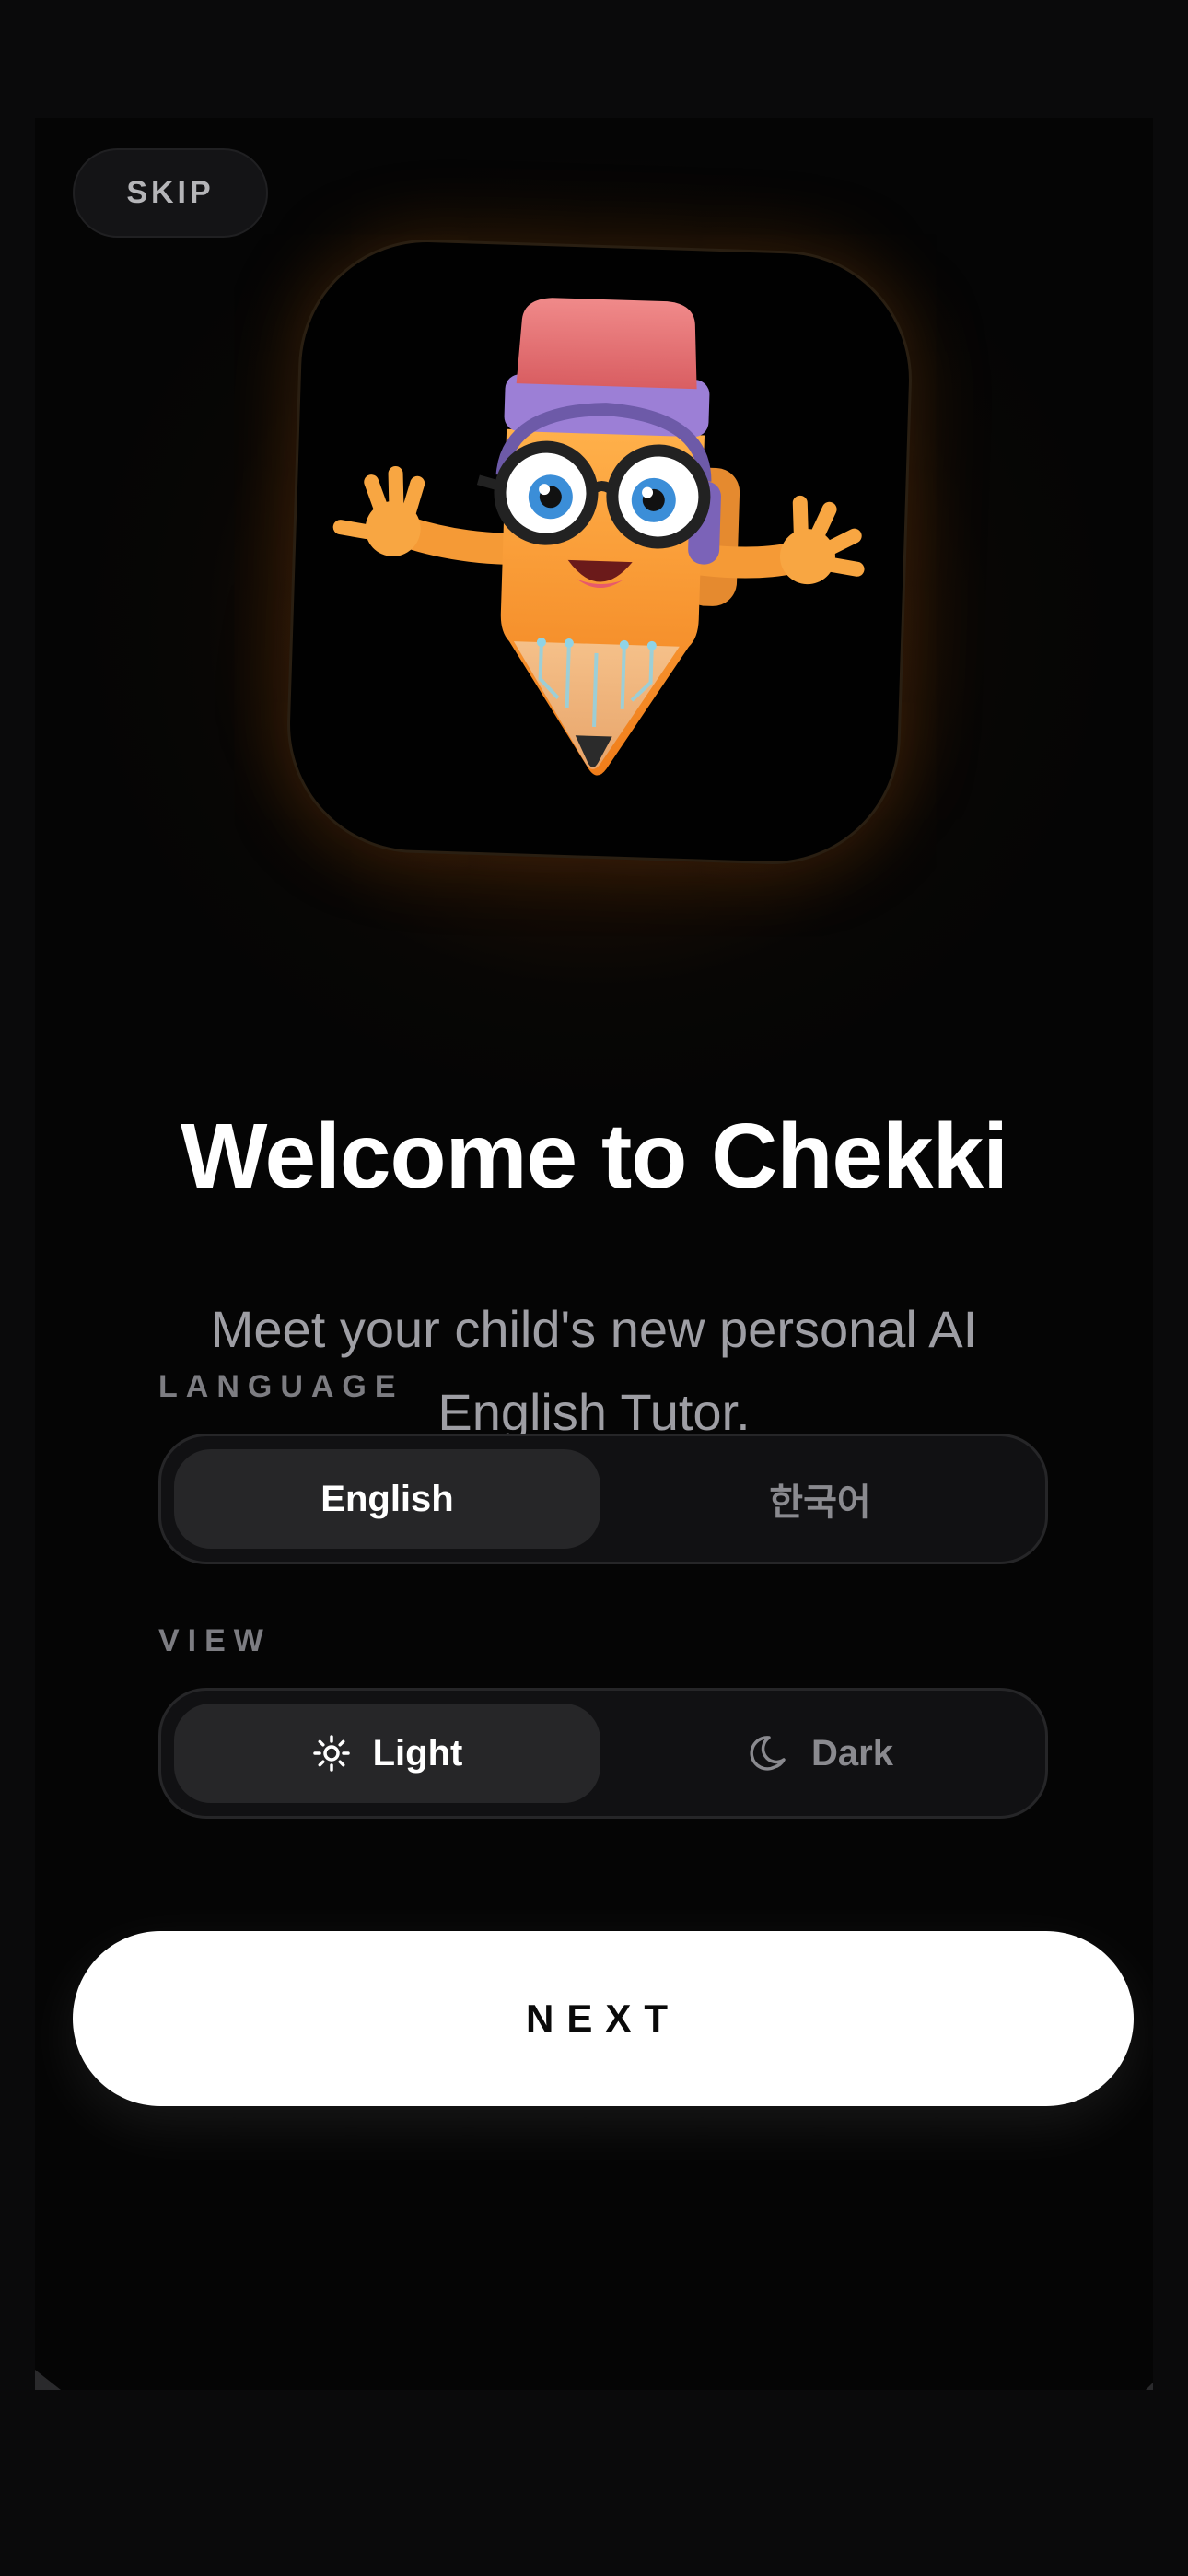  What do you see at coordinates (417, 1753) in the screenshot?
I see `view-option-light-label: Light` at bounding box center [417, 1753].